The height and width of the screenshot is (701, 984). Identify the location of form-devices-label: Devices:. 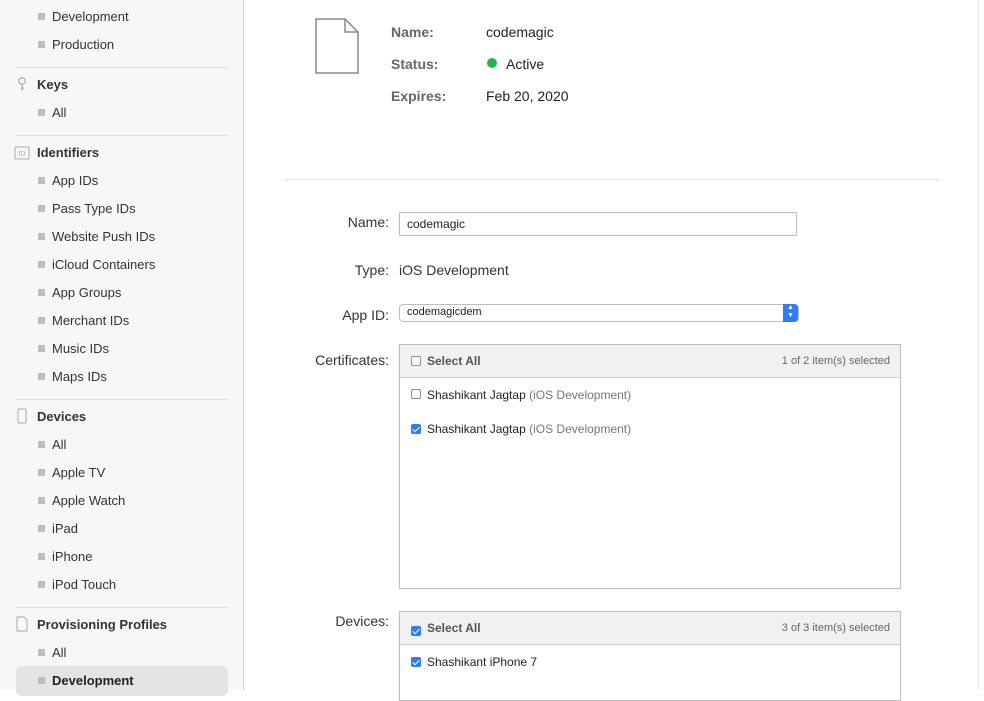
(362, 621).